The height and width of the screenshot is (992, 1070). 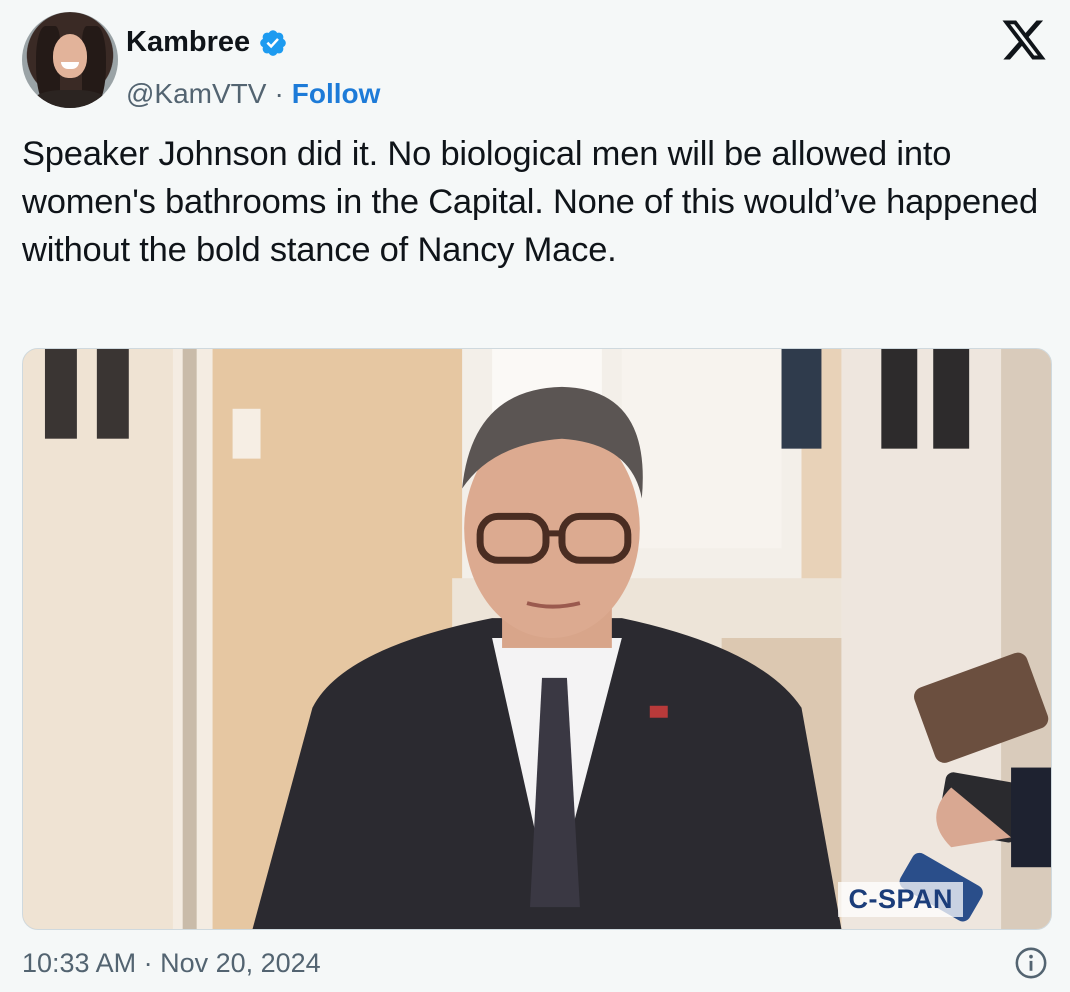 I want to click on author-handle-row: @KamVTV · Follow, so click(x=253, y=94).